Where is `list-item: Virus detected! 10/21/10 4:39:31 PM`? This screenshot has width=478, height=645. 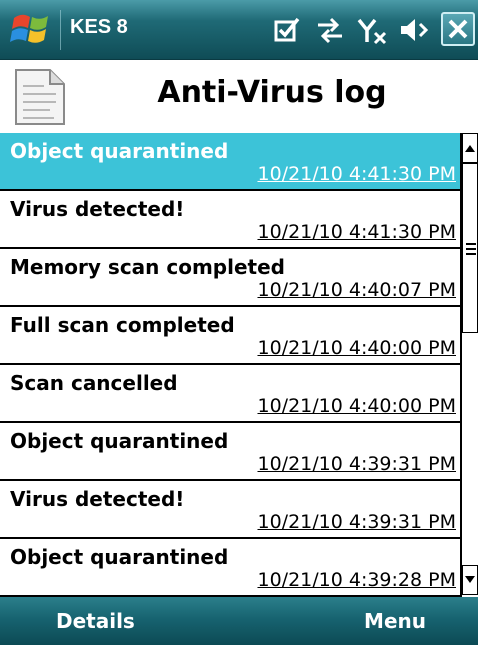
list-item: Virus detected! 10/21/10 4:39:31 PM is located at coordinates (230, 510).